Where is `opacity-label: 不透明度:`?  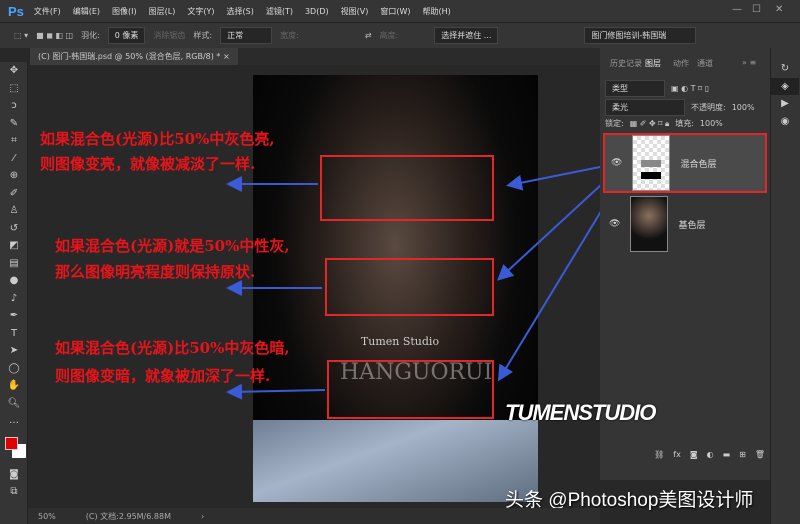
opacity-label: 不透明度: is located at coordinates (708, 107).